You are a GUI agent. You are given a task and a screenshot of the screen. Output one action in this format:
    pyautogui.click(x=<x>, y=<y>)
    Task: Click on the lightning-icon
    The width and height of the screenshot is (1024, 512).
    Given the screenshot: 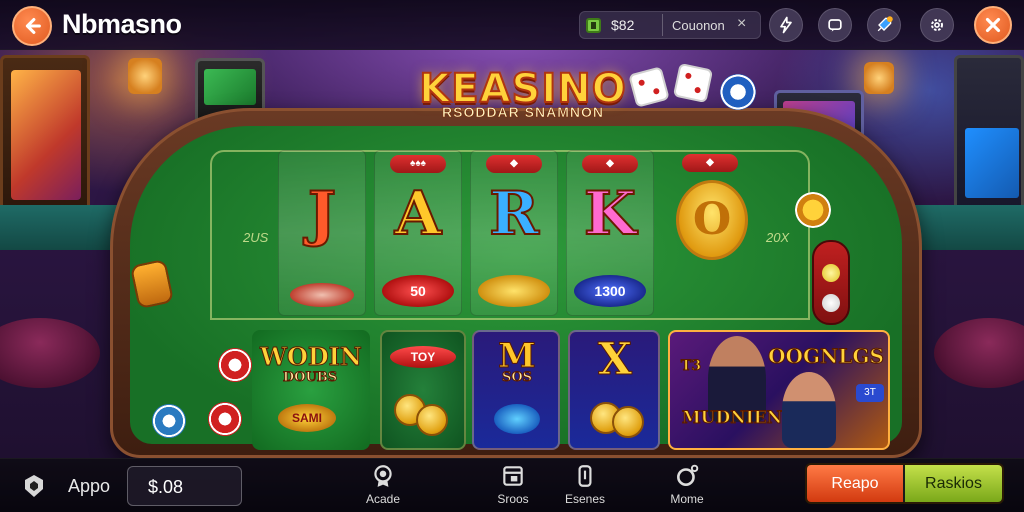 What is the action you would take?
    pyautogui.click(x=786, y=25)
    